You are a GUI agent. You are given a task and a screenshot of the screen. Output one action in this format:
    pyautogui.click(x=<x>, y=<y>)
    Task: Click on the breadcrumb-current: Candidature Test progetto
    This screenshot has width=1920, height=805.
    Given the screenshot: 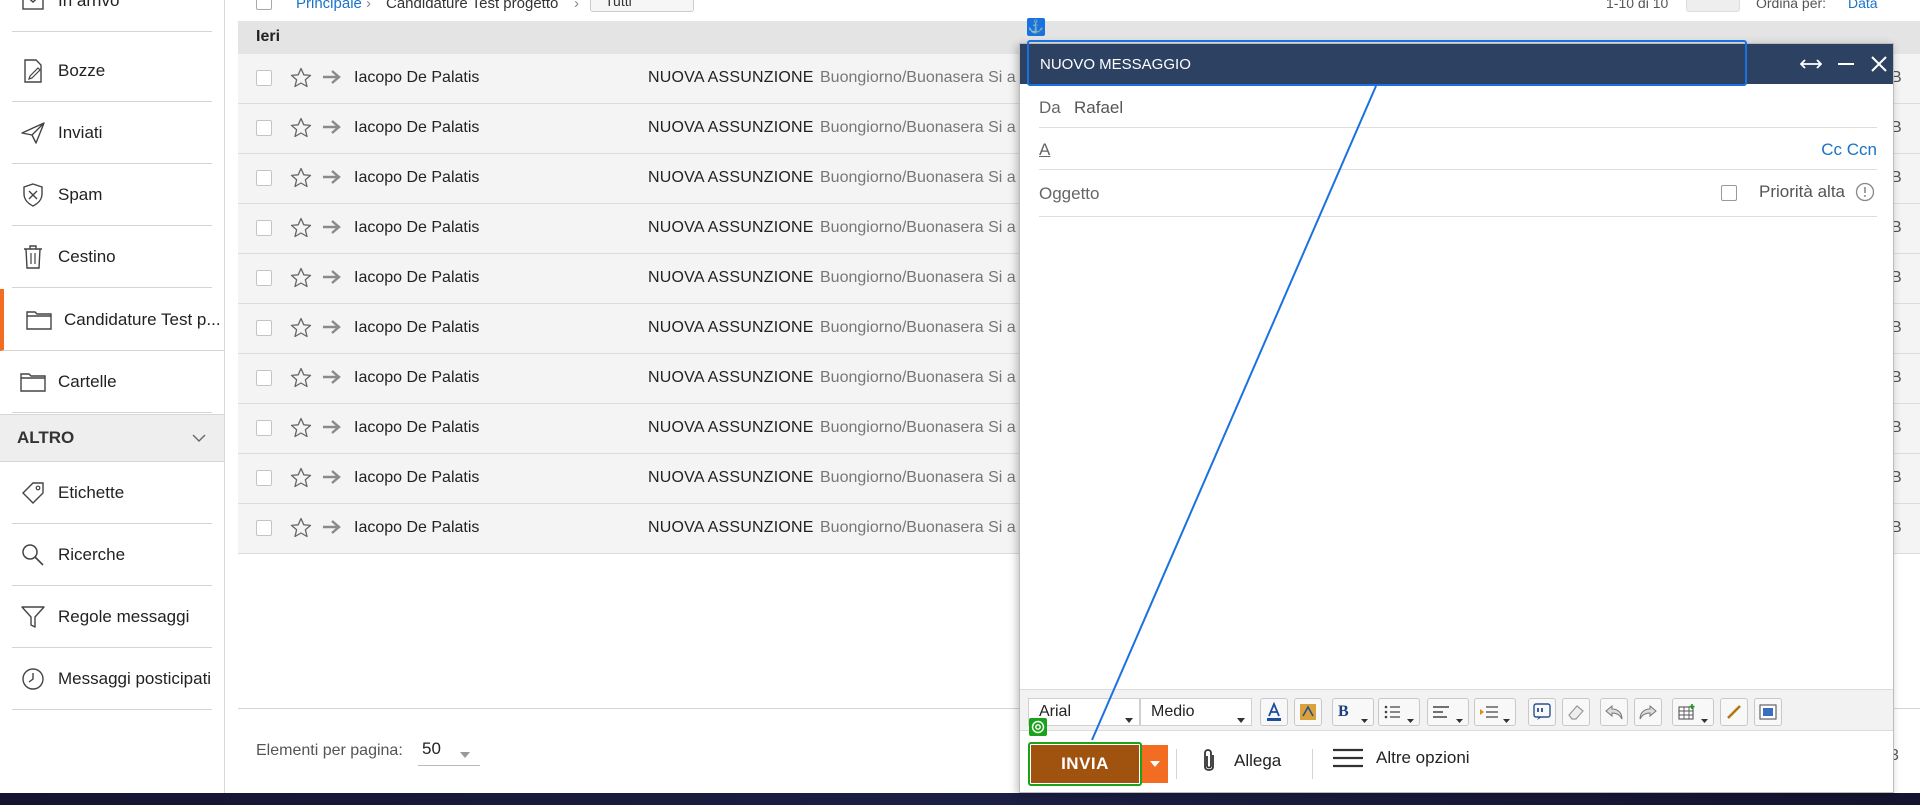 What is the action you would take?
    pyautogui.click(x=472, y=6)
    